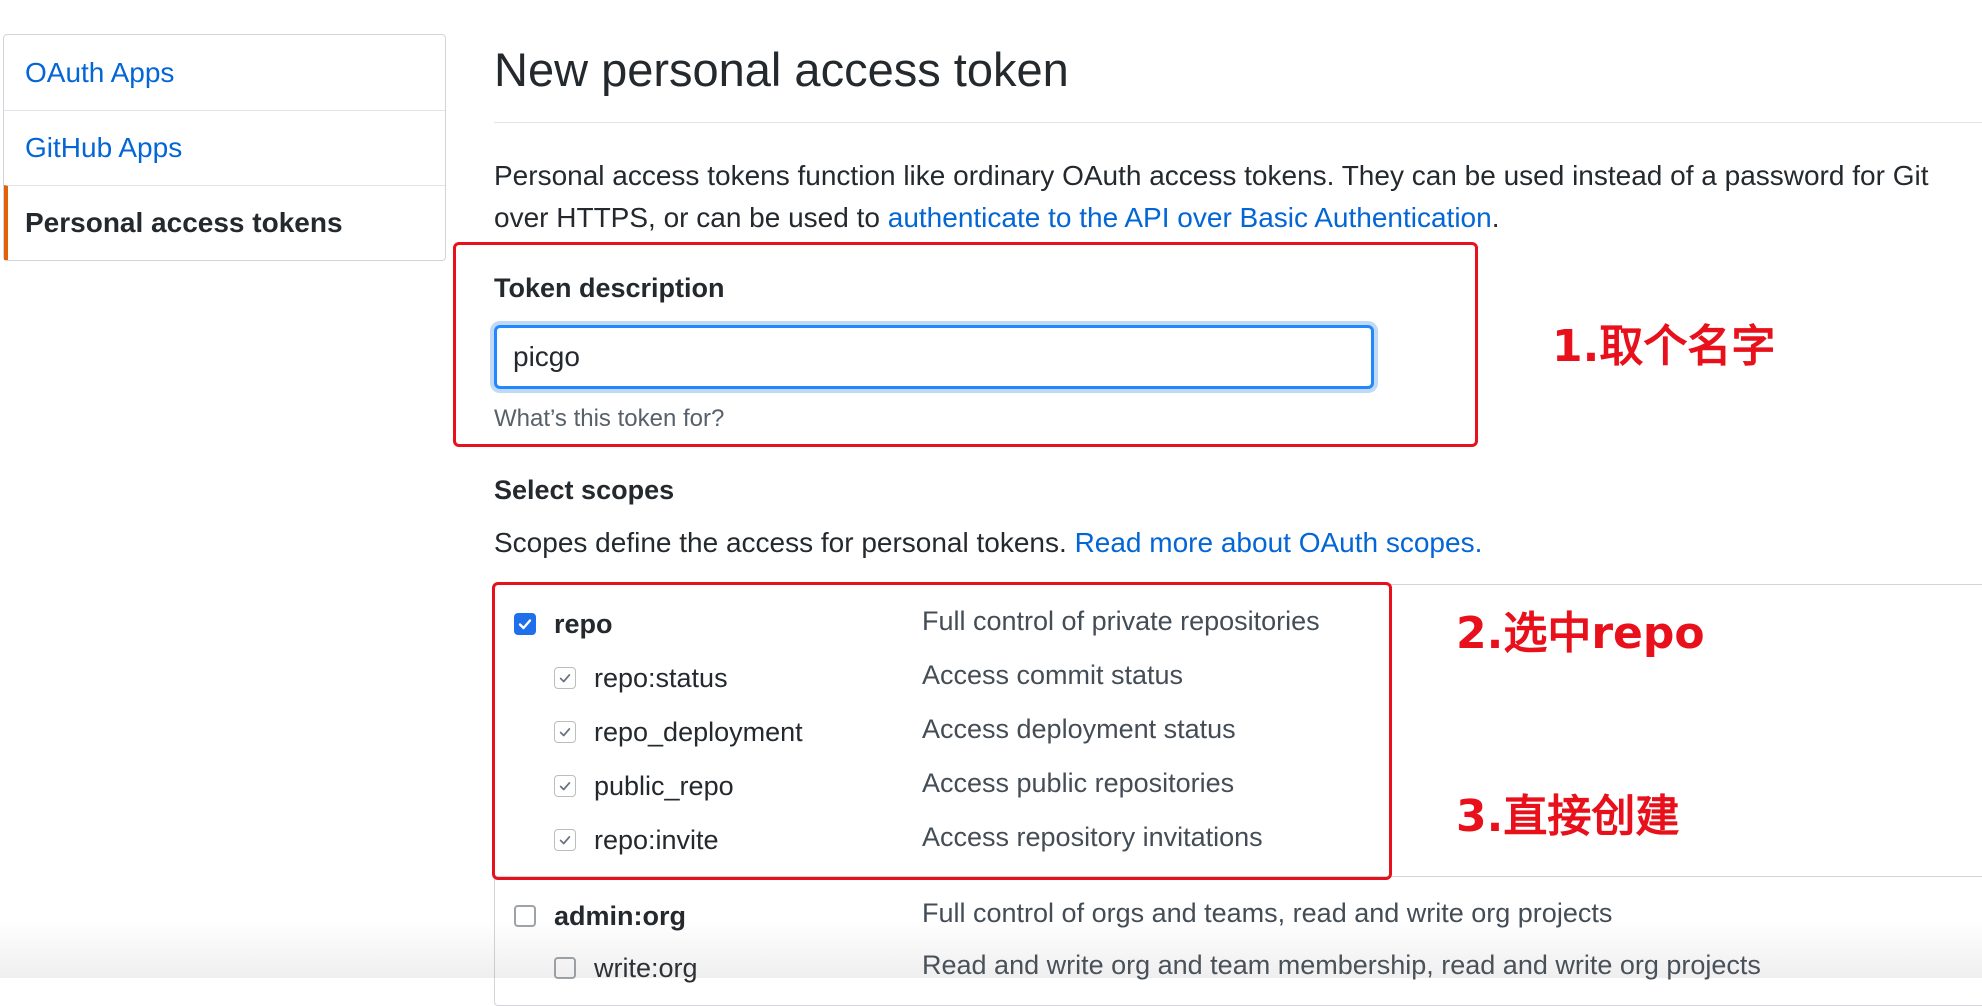  Describe the element at coordinates (1238, 122) in the screenshot. I see `title-divider` at that location.